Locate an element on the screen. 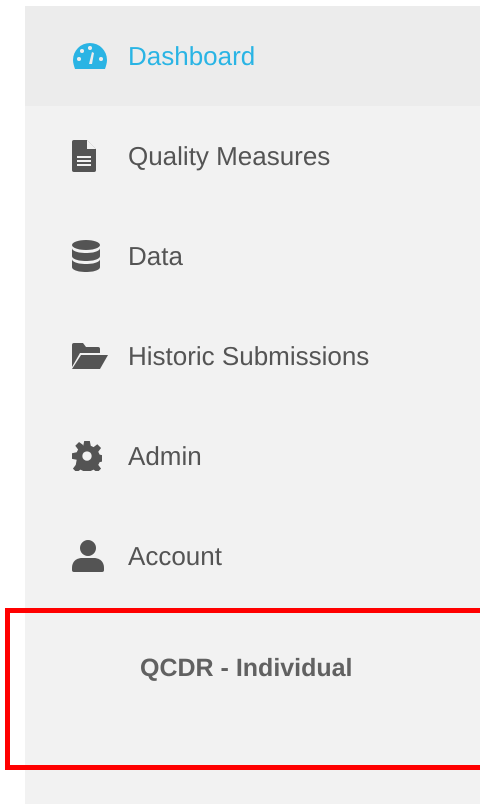 This screenshot has width=480, height=804. practice-label: QCDR - Individual is located at coordinates (246, 668).